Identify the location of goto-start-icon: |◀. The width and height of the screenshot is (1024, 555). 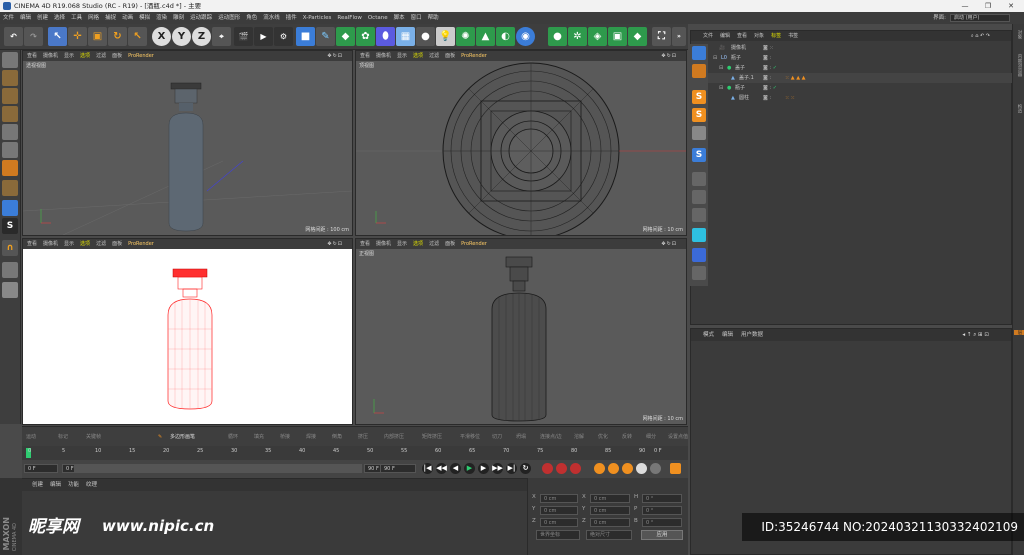
(427, 468).